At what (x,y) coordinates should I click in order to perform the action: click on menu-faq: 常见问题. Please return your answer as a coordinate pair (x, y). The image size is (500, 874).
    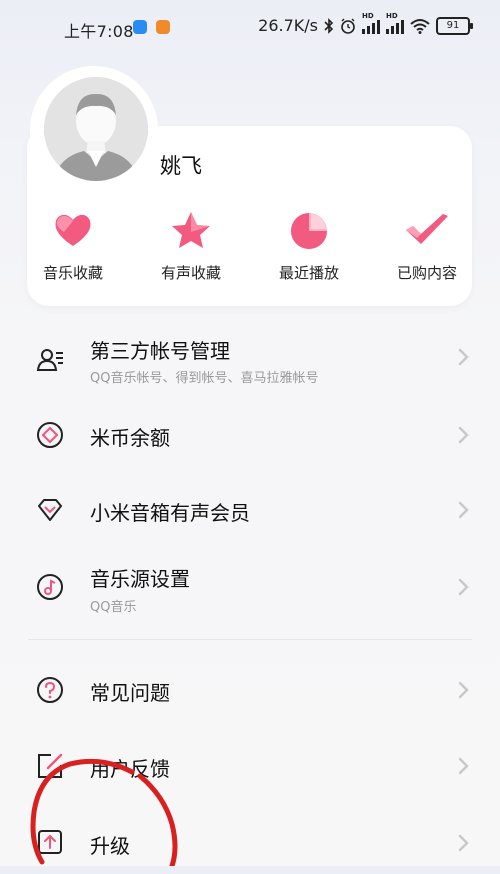
    Looking at the image, I should click on (250, 690).